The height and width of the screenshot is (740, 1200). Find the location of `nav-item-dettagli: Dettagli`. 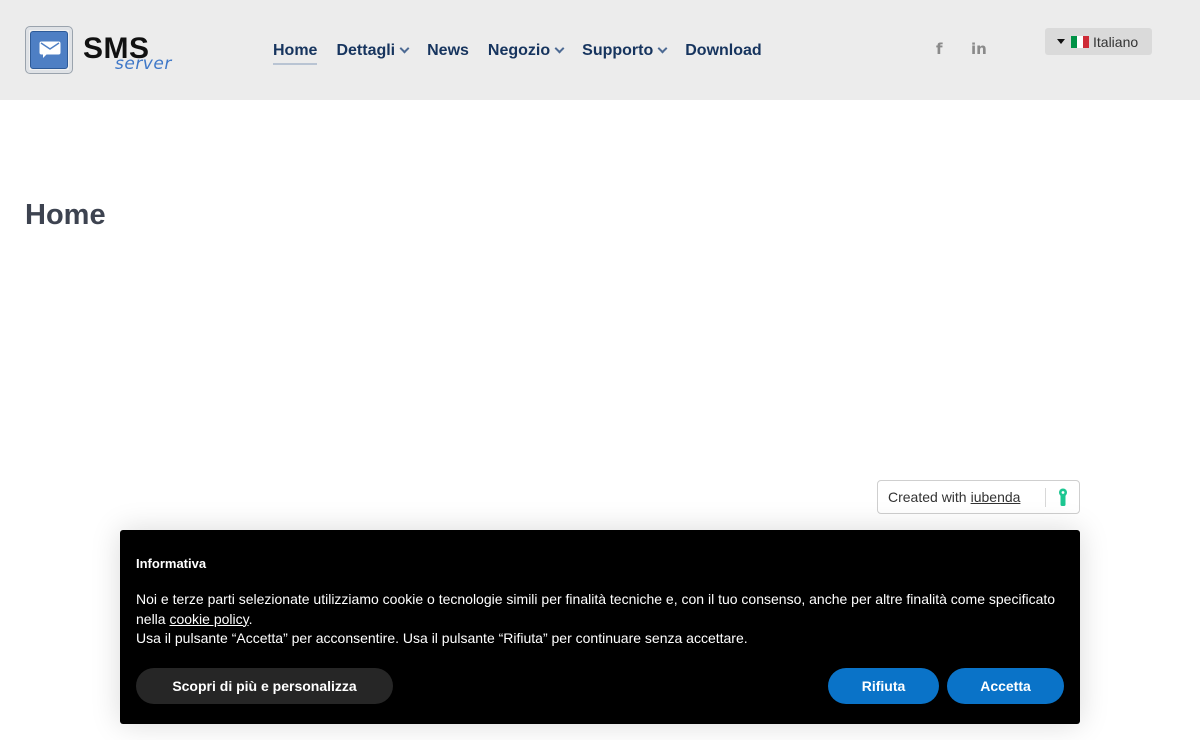

nav-item-dettagli: Dettagli is located at coordinates (373, 51).